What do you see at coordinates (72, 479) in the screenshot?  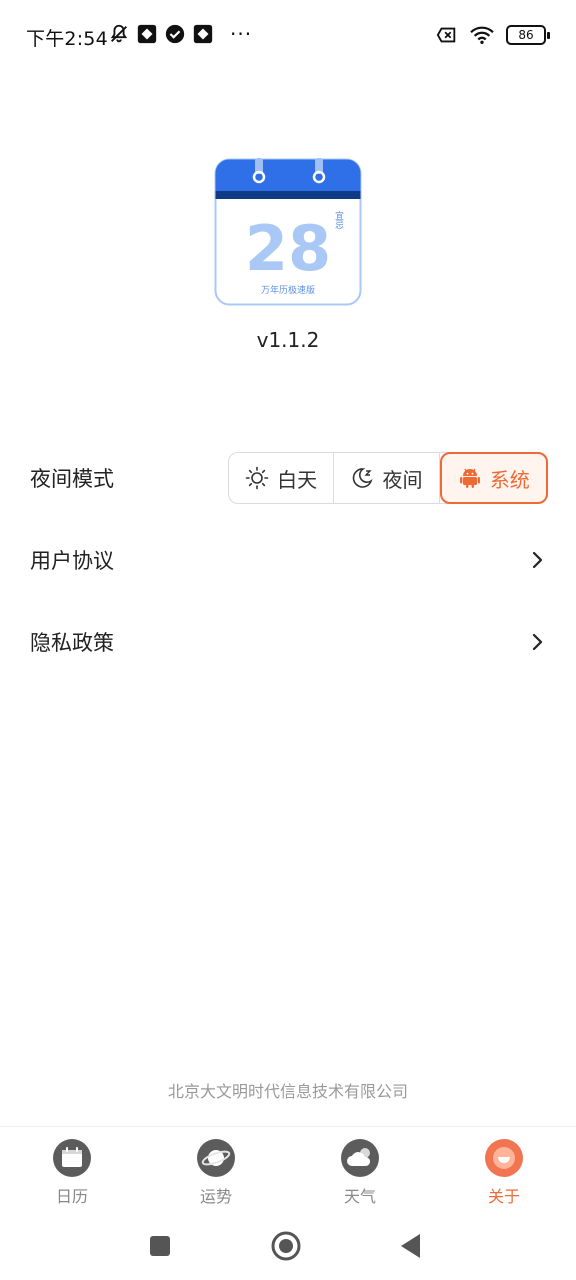 I see `night-mode-label: 夜间模式` at bounding box center [72, 479].